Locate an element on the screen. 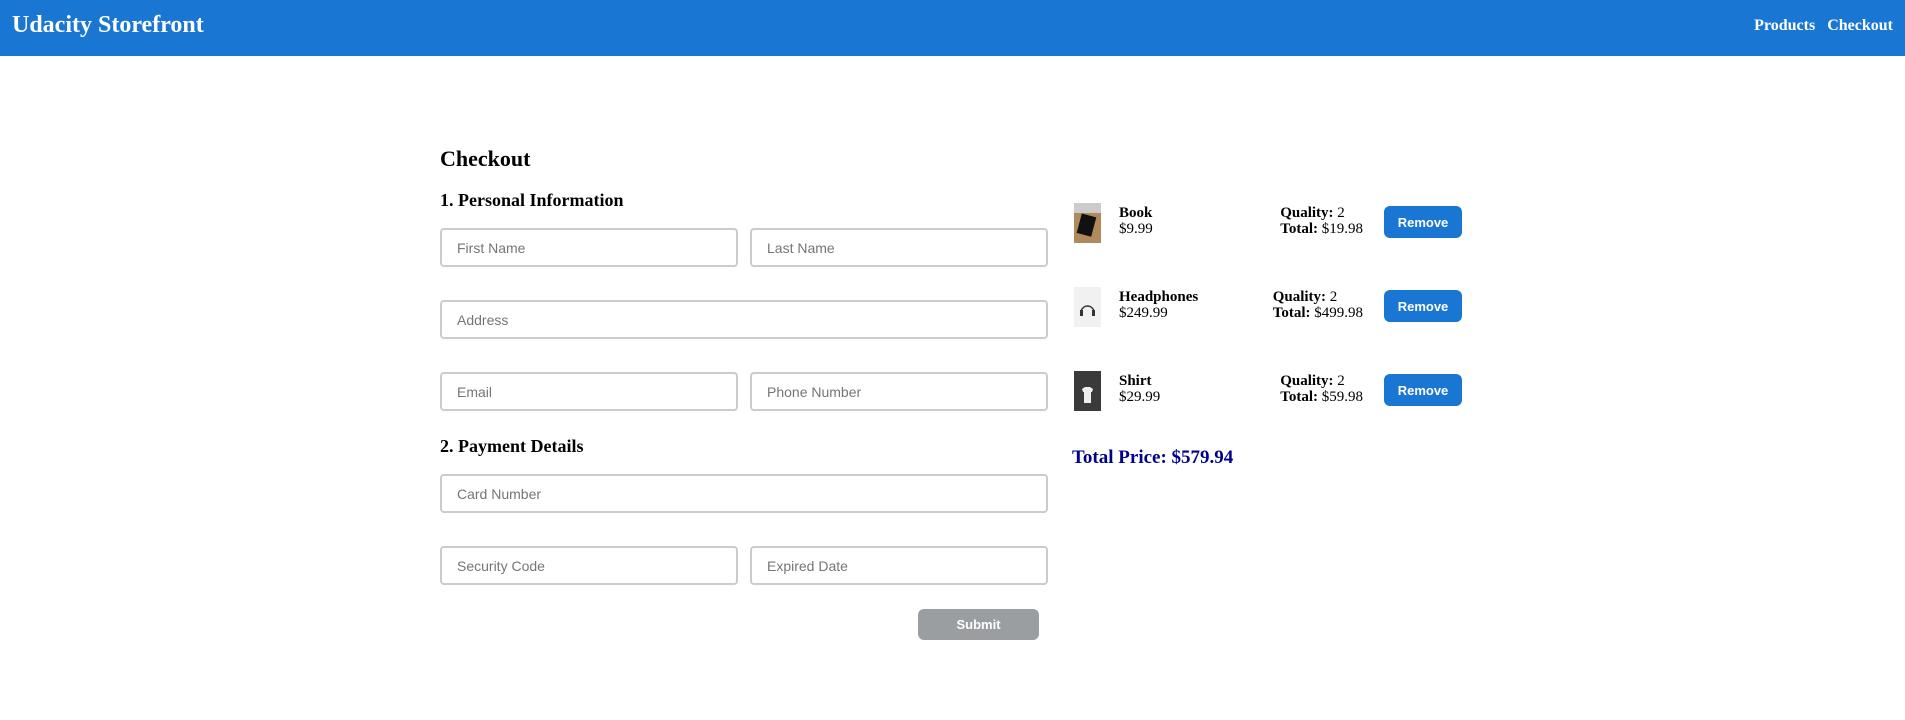  page-title: Checkout is located at coordinates (485, 158).